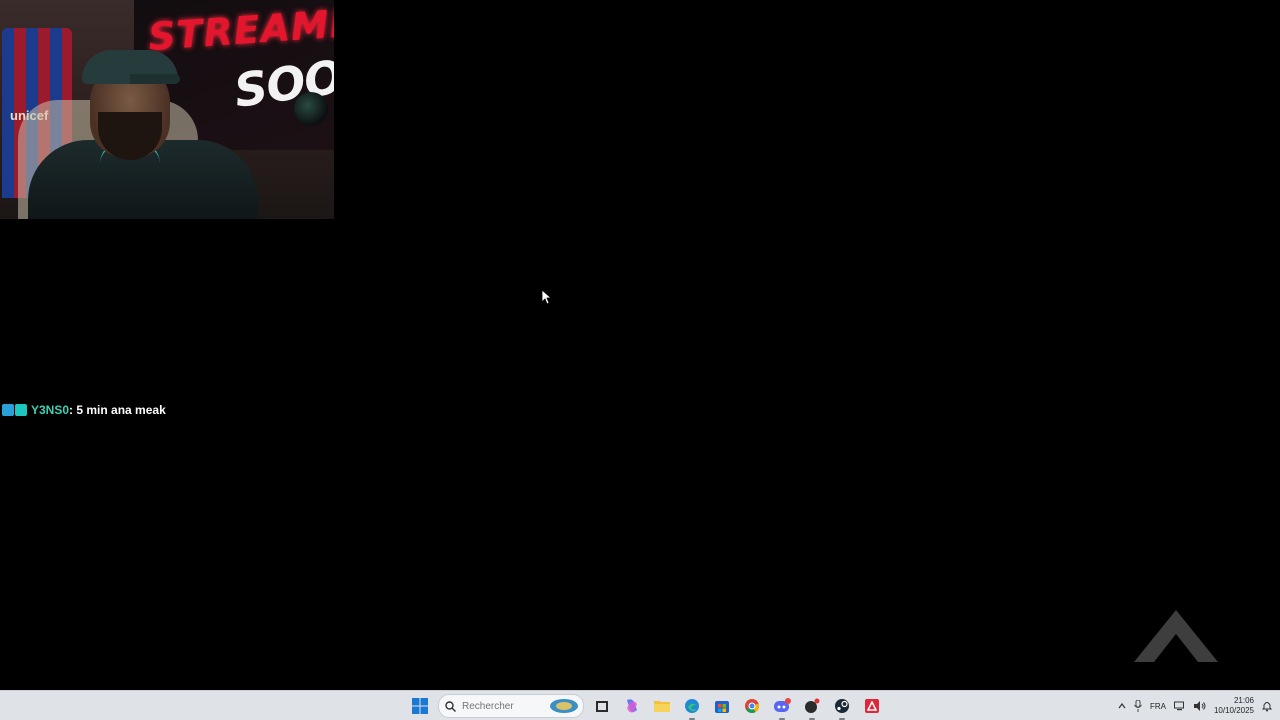 The width and height of the screenshot is (1280, 720). Describe the element at coordinates (1267, 706) in the screenshot. I see `notification-bell-icon` at that location.